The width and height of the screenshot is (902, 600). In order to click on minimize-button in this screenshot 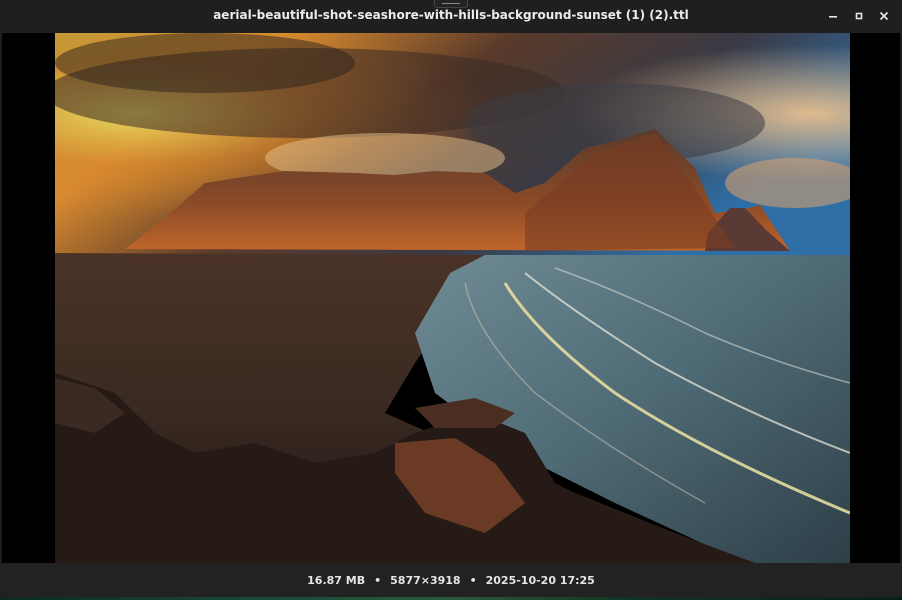, I will do `click(833, 16)`.